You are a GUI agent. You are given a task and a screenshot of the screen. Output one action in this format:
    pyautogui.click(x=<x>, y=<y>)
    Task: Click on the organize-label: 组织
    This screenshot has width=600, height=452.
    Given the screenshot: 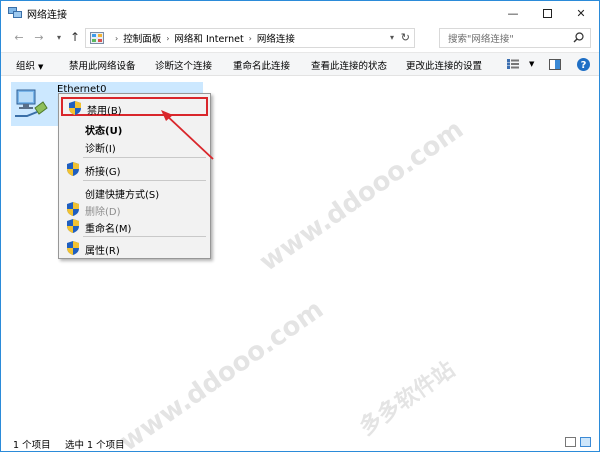 What is the action you would take?
    pyautogui.click(x=26, y=66)
    